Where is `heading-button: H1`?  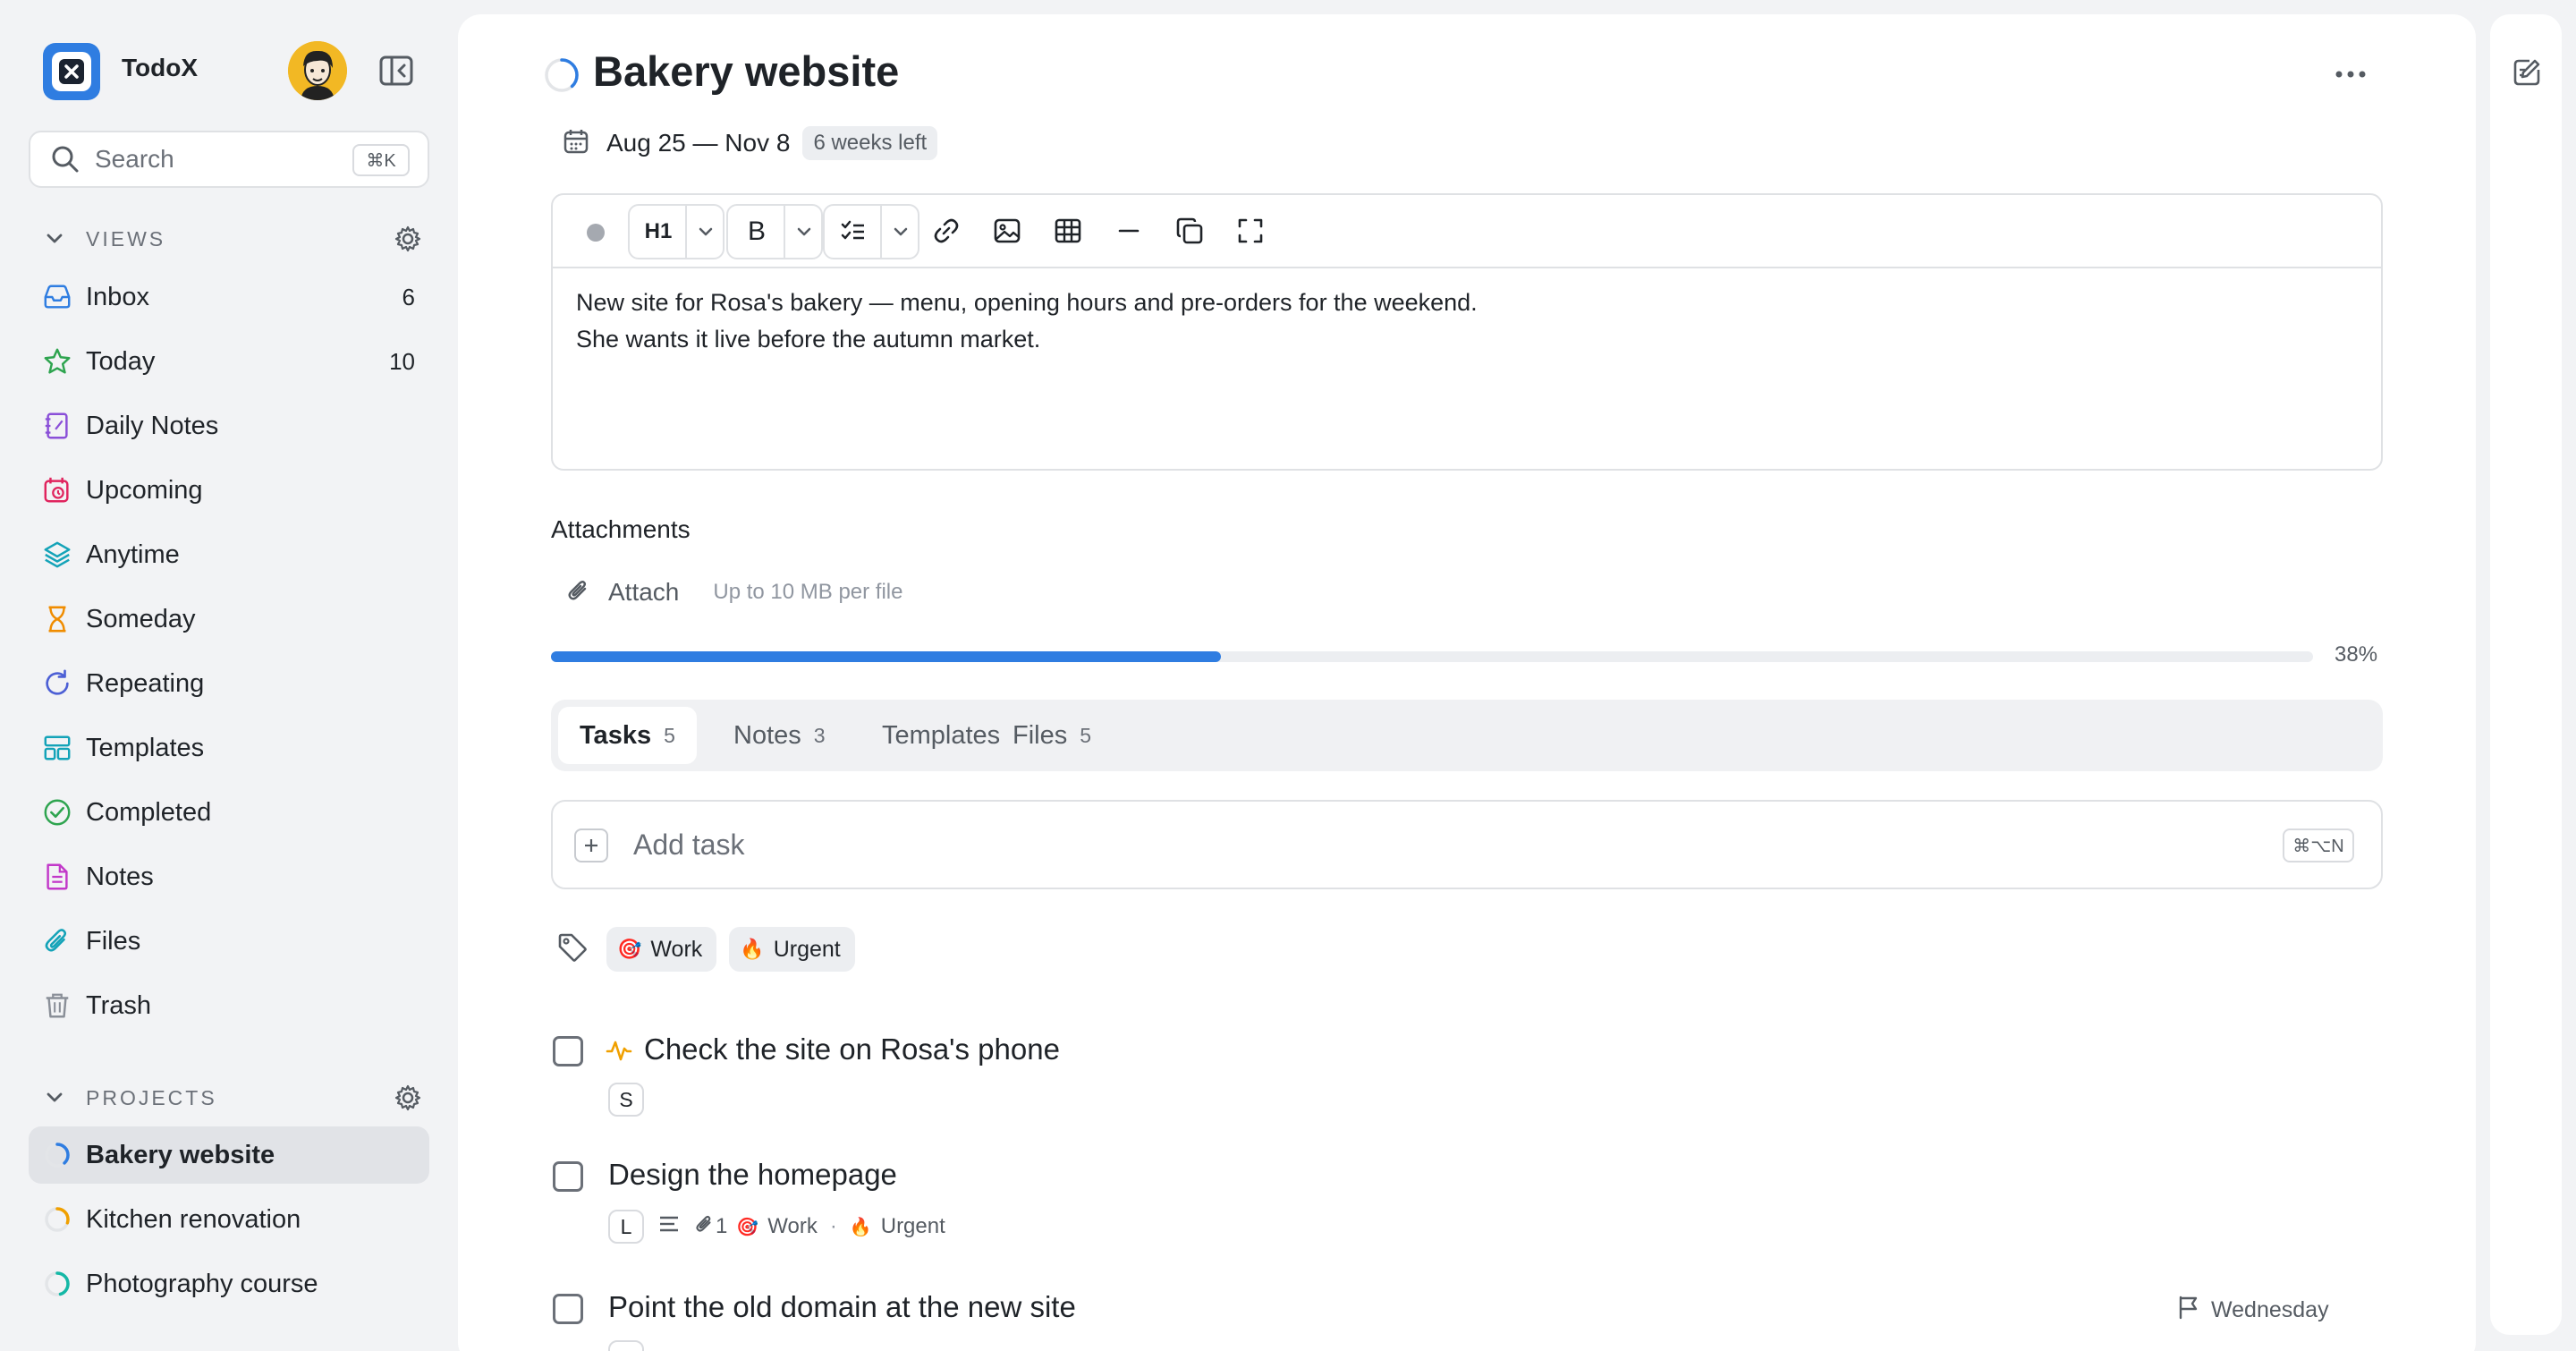
heading-button: H1 is located at coordinates (658, 232).